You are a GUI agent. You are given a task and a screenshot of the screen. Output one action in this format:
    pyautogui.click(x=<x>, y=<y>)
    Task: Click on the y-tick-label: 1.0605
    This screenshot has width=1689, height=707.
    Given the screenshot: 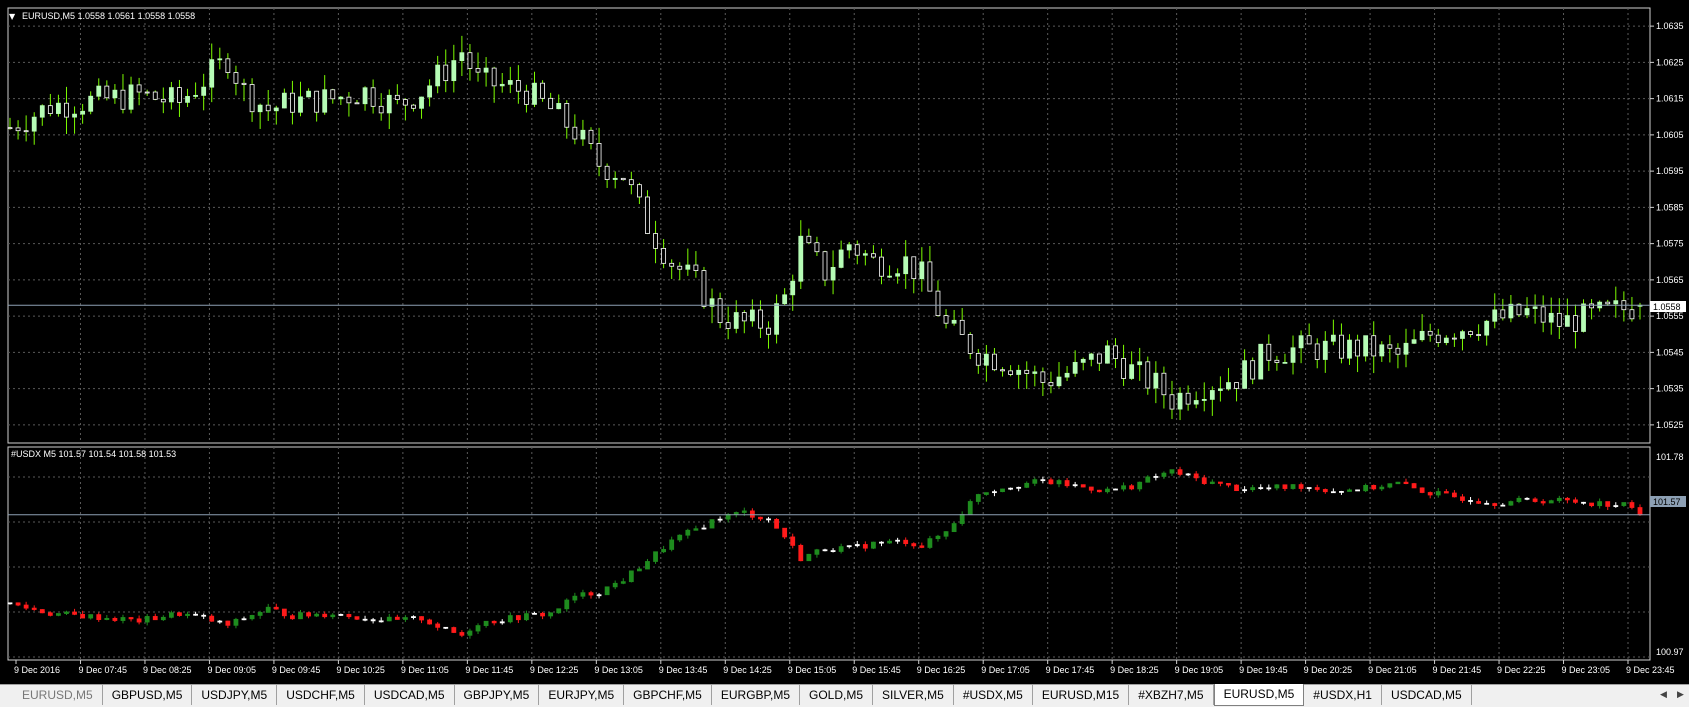 What is the action you would take?
    pyautogui.click(x=1670, y=135)
    